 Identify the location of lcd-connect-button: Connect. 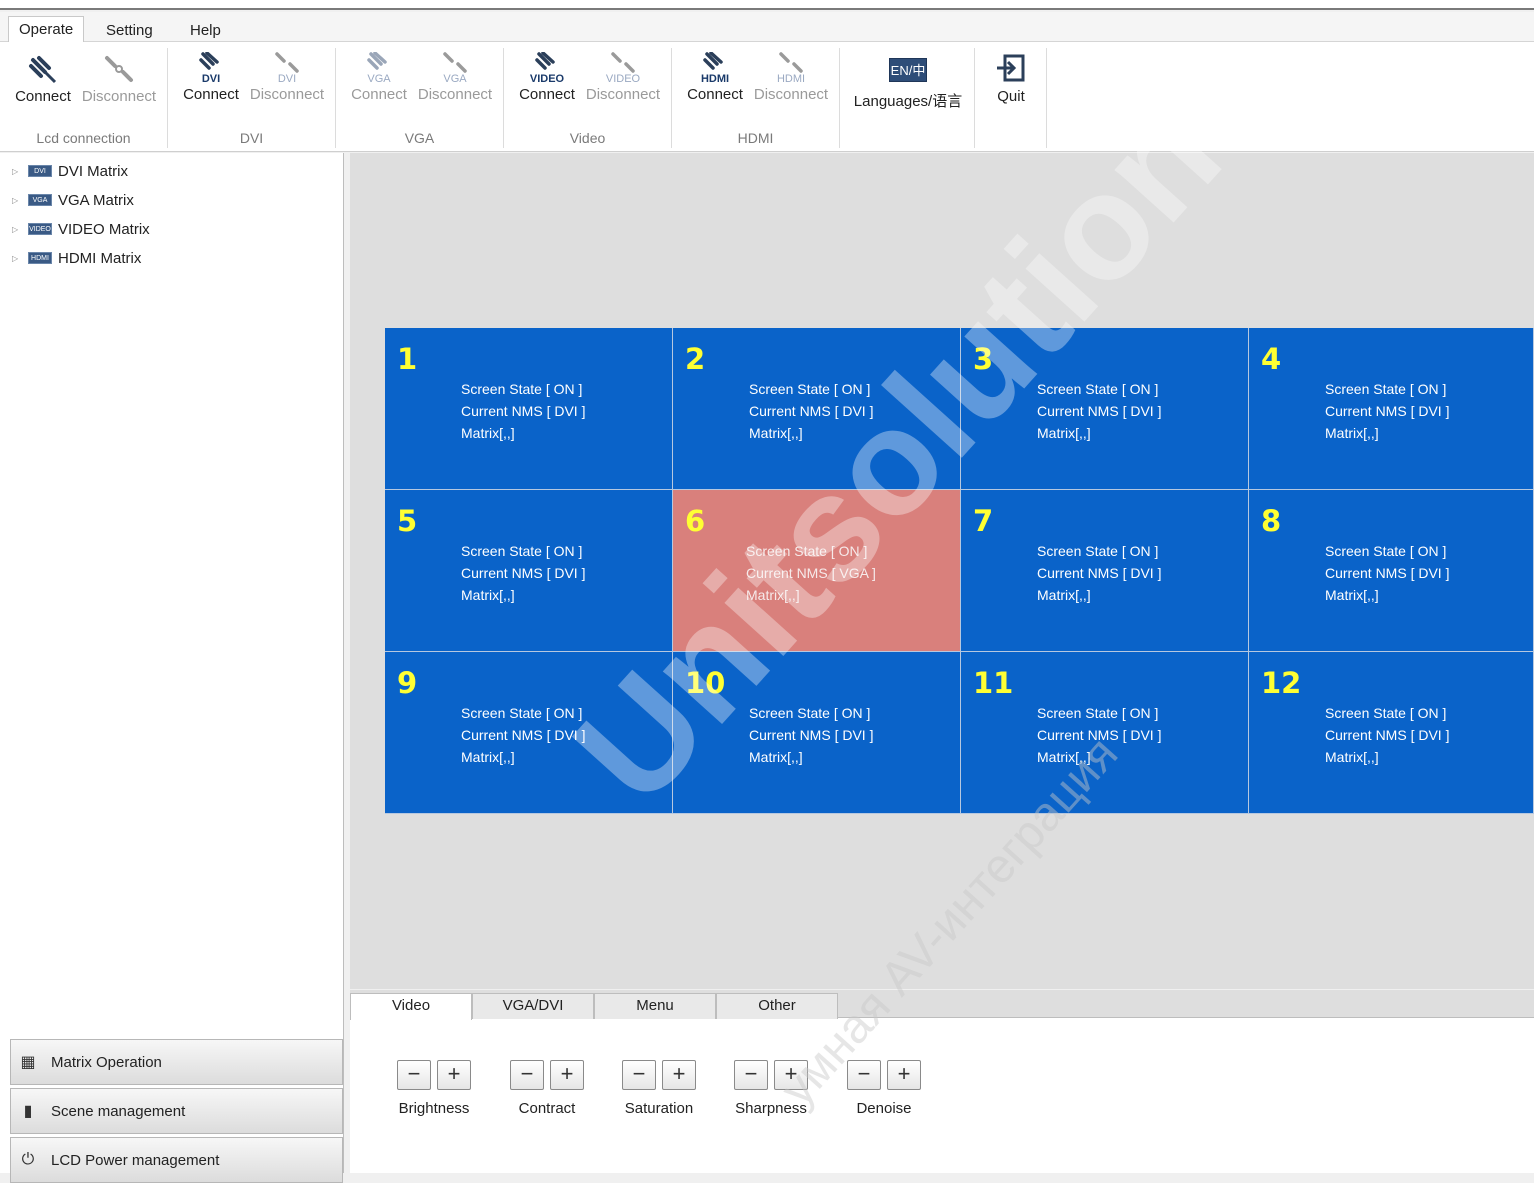
(43, 82).